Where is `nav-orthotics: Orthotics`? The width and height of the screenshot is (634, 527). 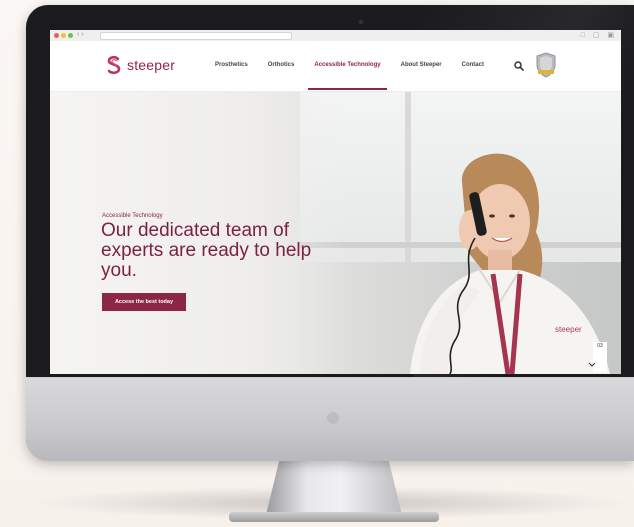 nav-orthotics: Orthotics is located at coordinates (281, 65).